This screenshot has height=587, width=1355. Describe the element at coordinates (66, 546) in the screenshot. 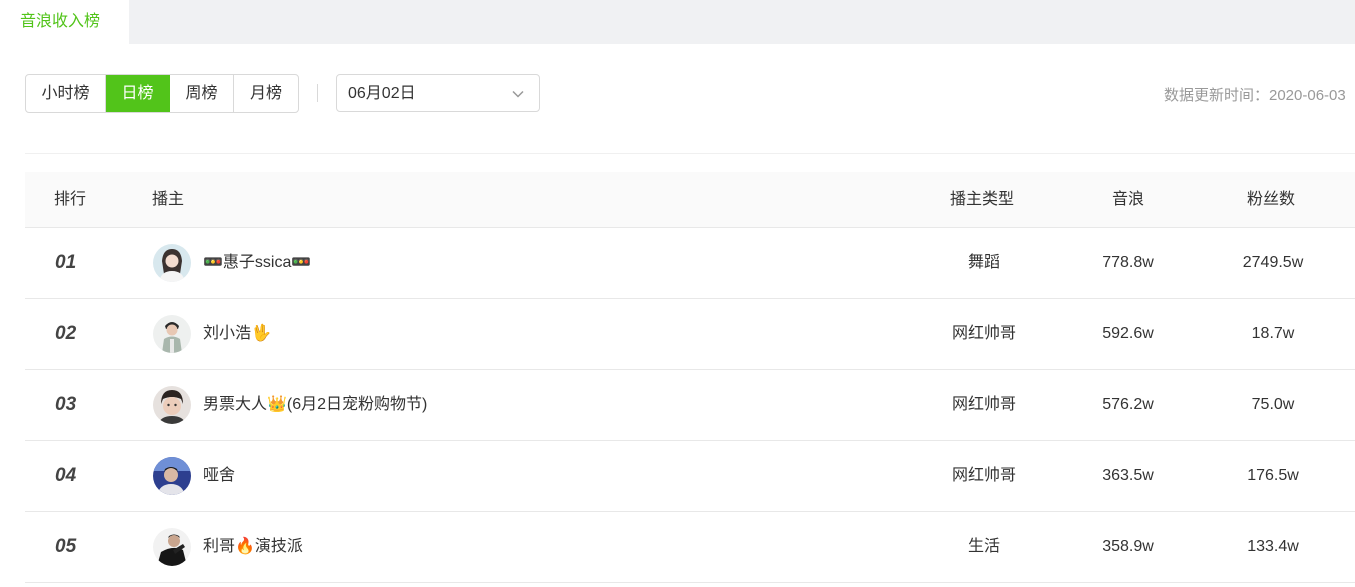

I see `rank-number: 05` at that location.